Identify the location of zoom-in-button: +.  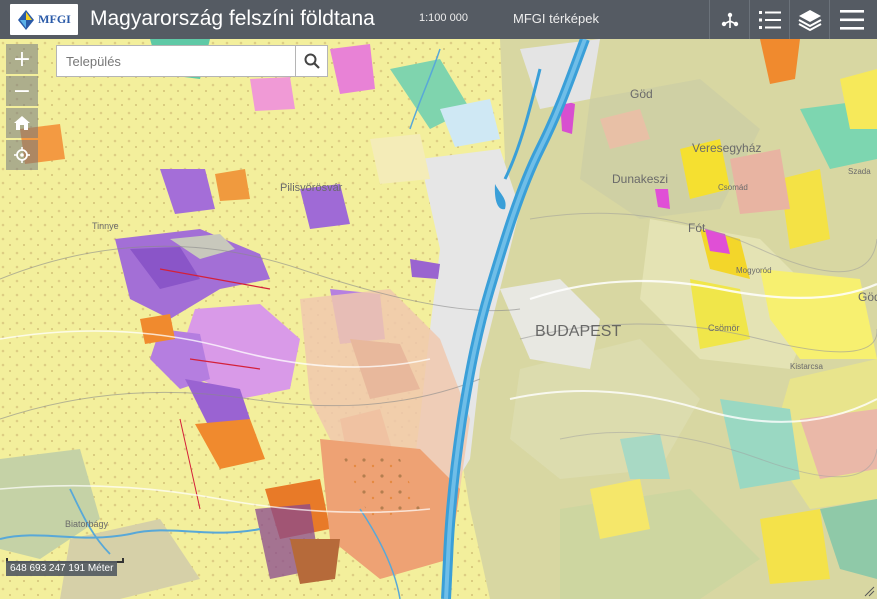
(22, 59).